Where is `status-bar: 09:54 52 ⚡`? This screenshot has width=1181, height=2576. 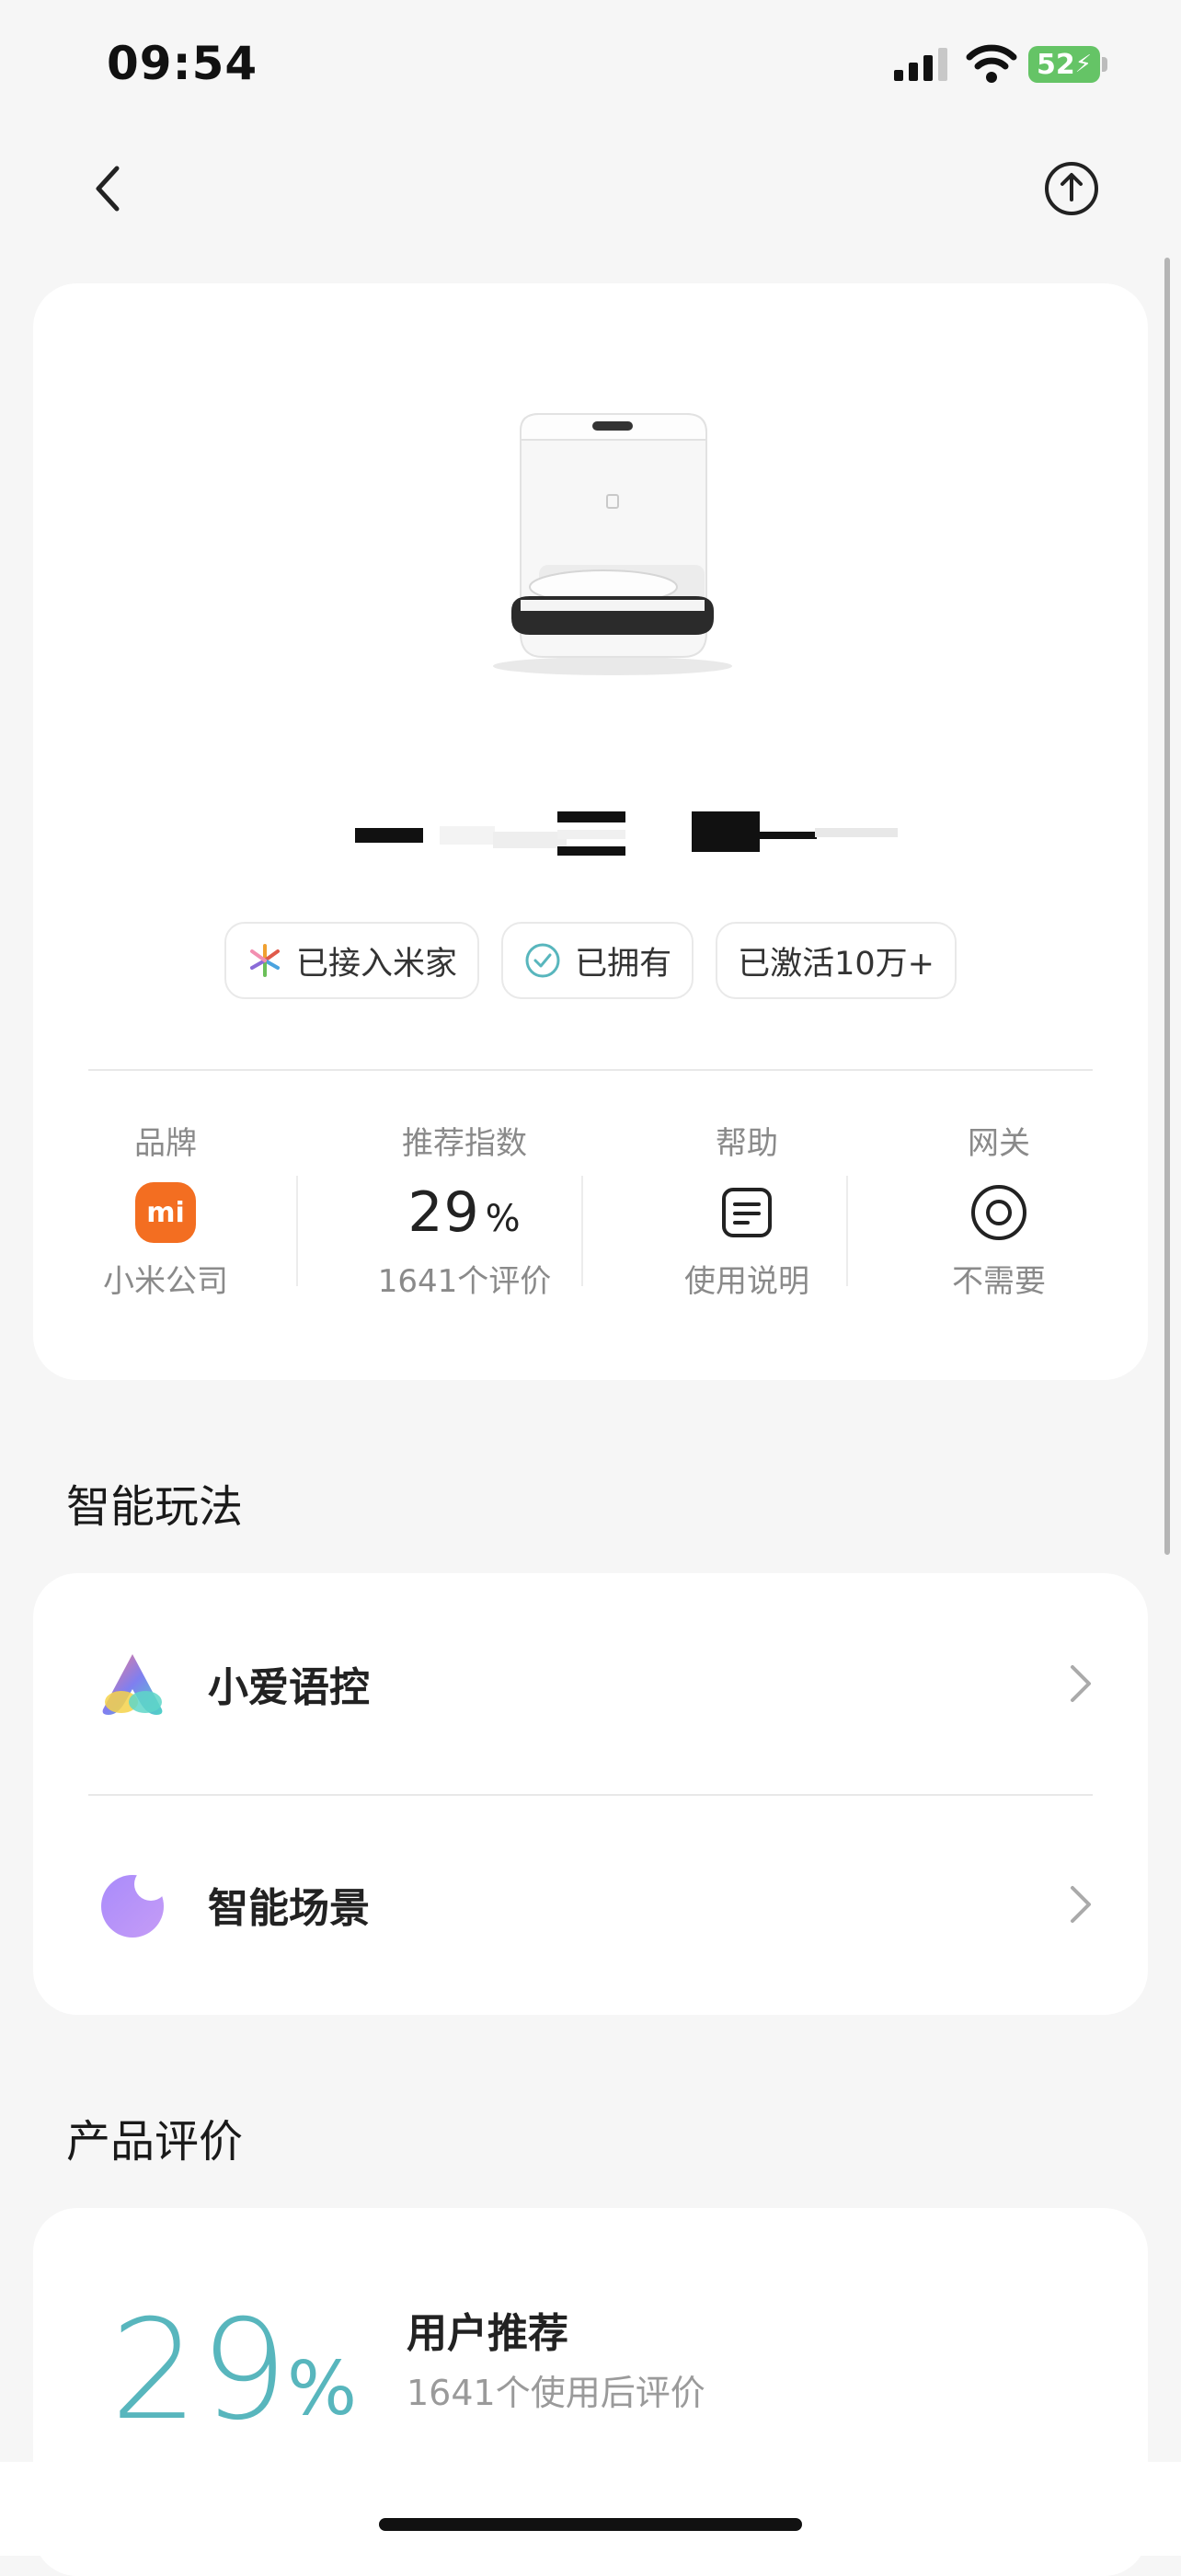 status-bar: 09:54 52 ⚡ is located at coordinates (590, 69).